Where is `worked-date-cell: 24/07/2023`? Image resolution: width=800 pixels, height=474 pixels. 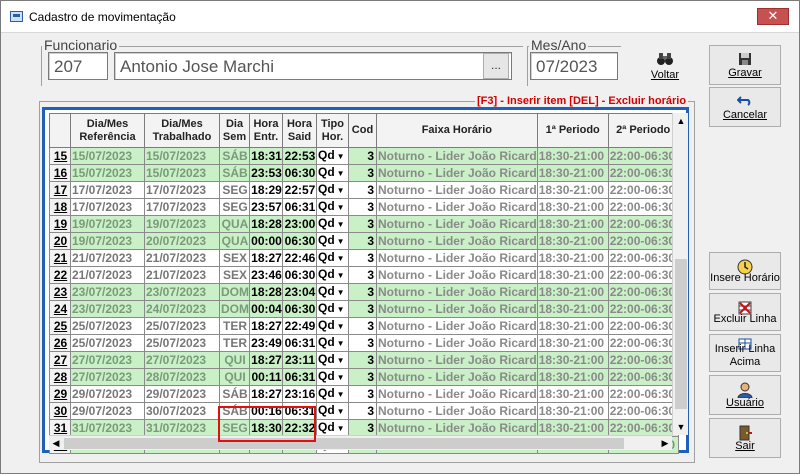 worked-date-cell: 24/07/2023 is located at coordinates (182, 309).